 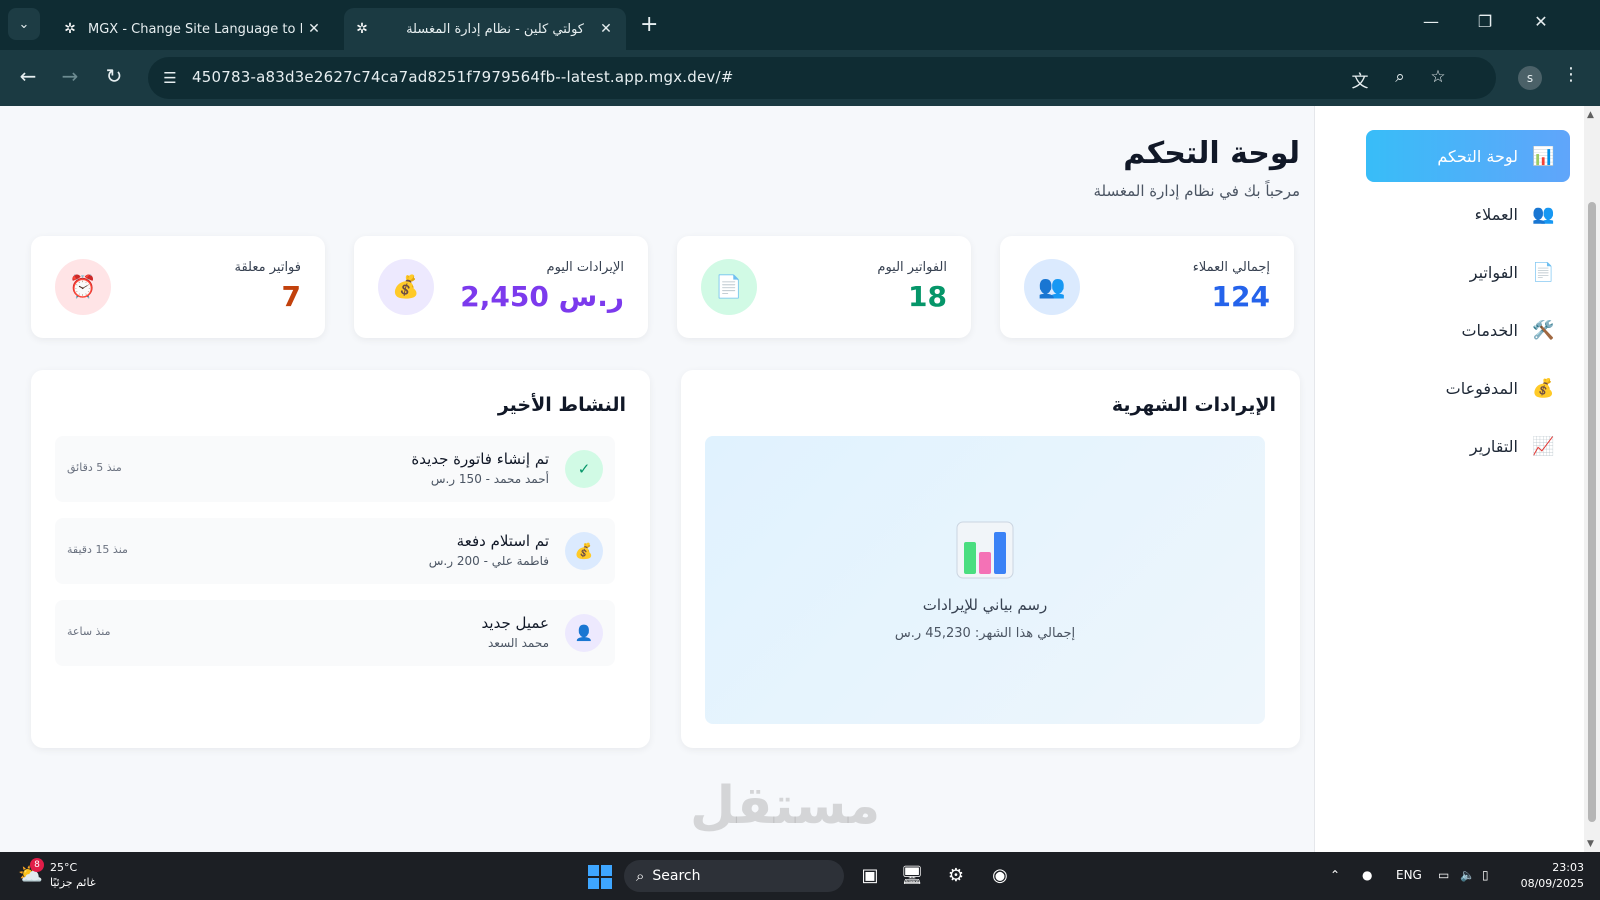 I want to click on weather-temp: 25°C, so click(x=64, y=867).